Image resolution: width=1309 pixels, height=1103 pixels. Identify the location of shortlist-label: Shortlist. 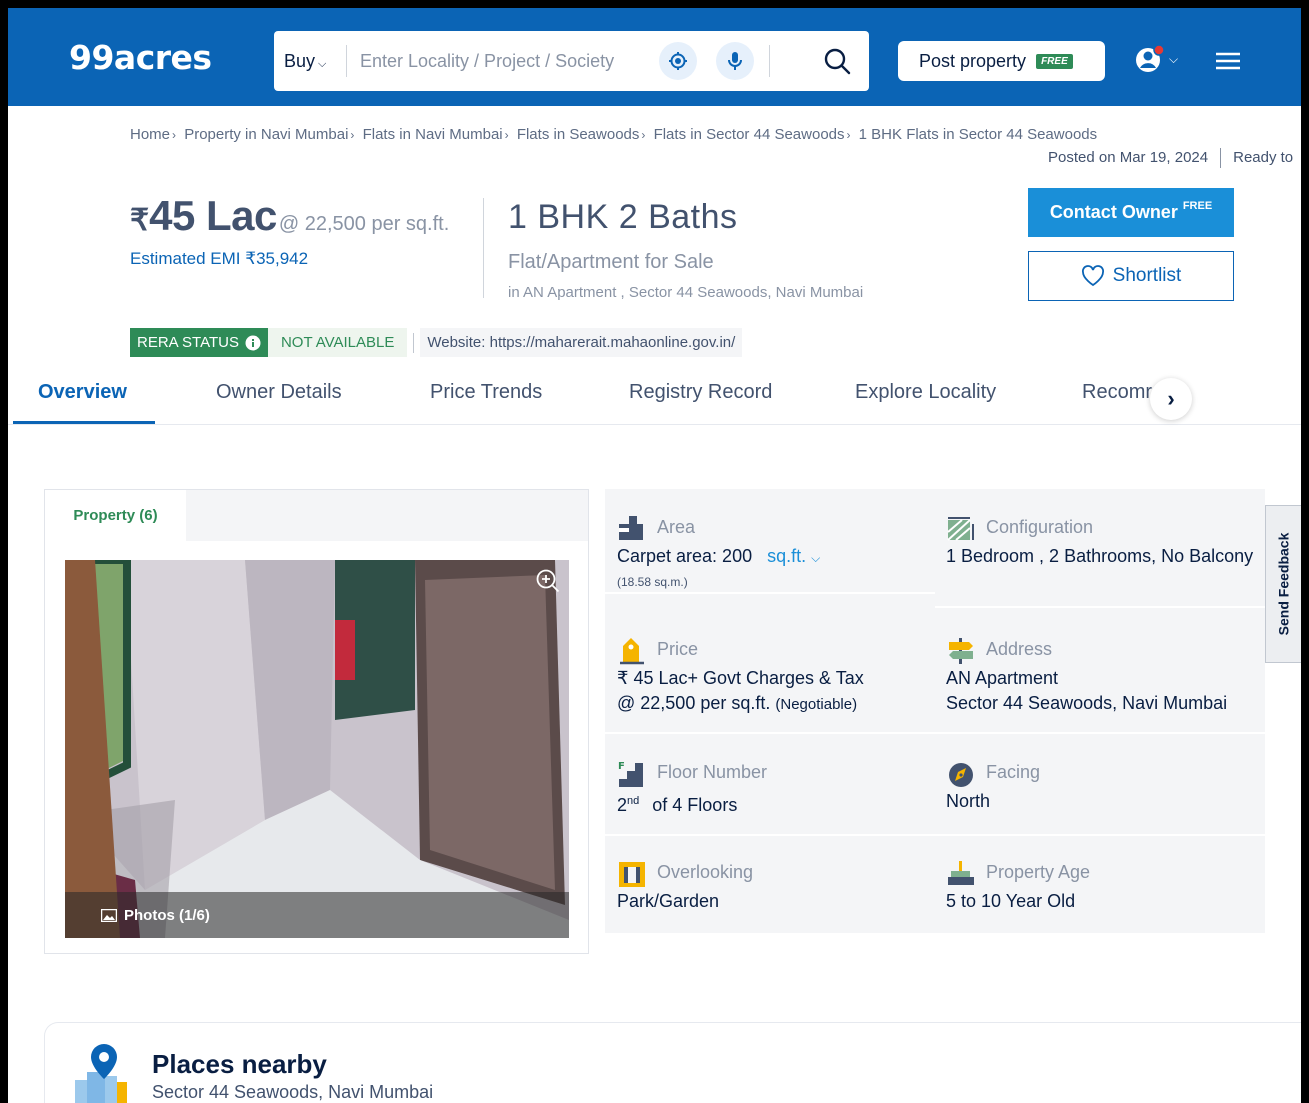
(1147, 275).